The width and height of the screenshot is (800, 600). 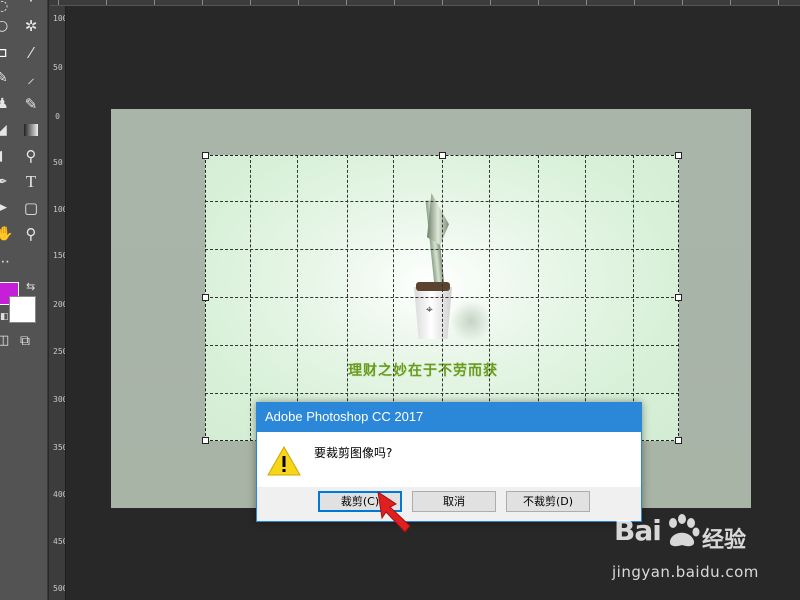 What do you see at coordinates (678, 297) in the screenshot?
I see `crop-handle-right` at bounding box center [678, 297].